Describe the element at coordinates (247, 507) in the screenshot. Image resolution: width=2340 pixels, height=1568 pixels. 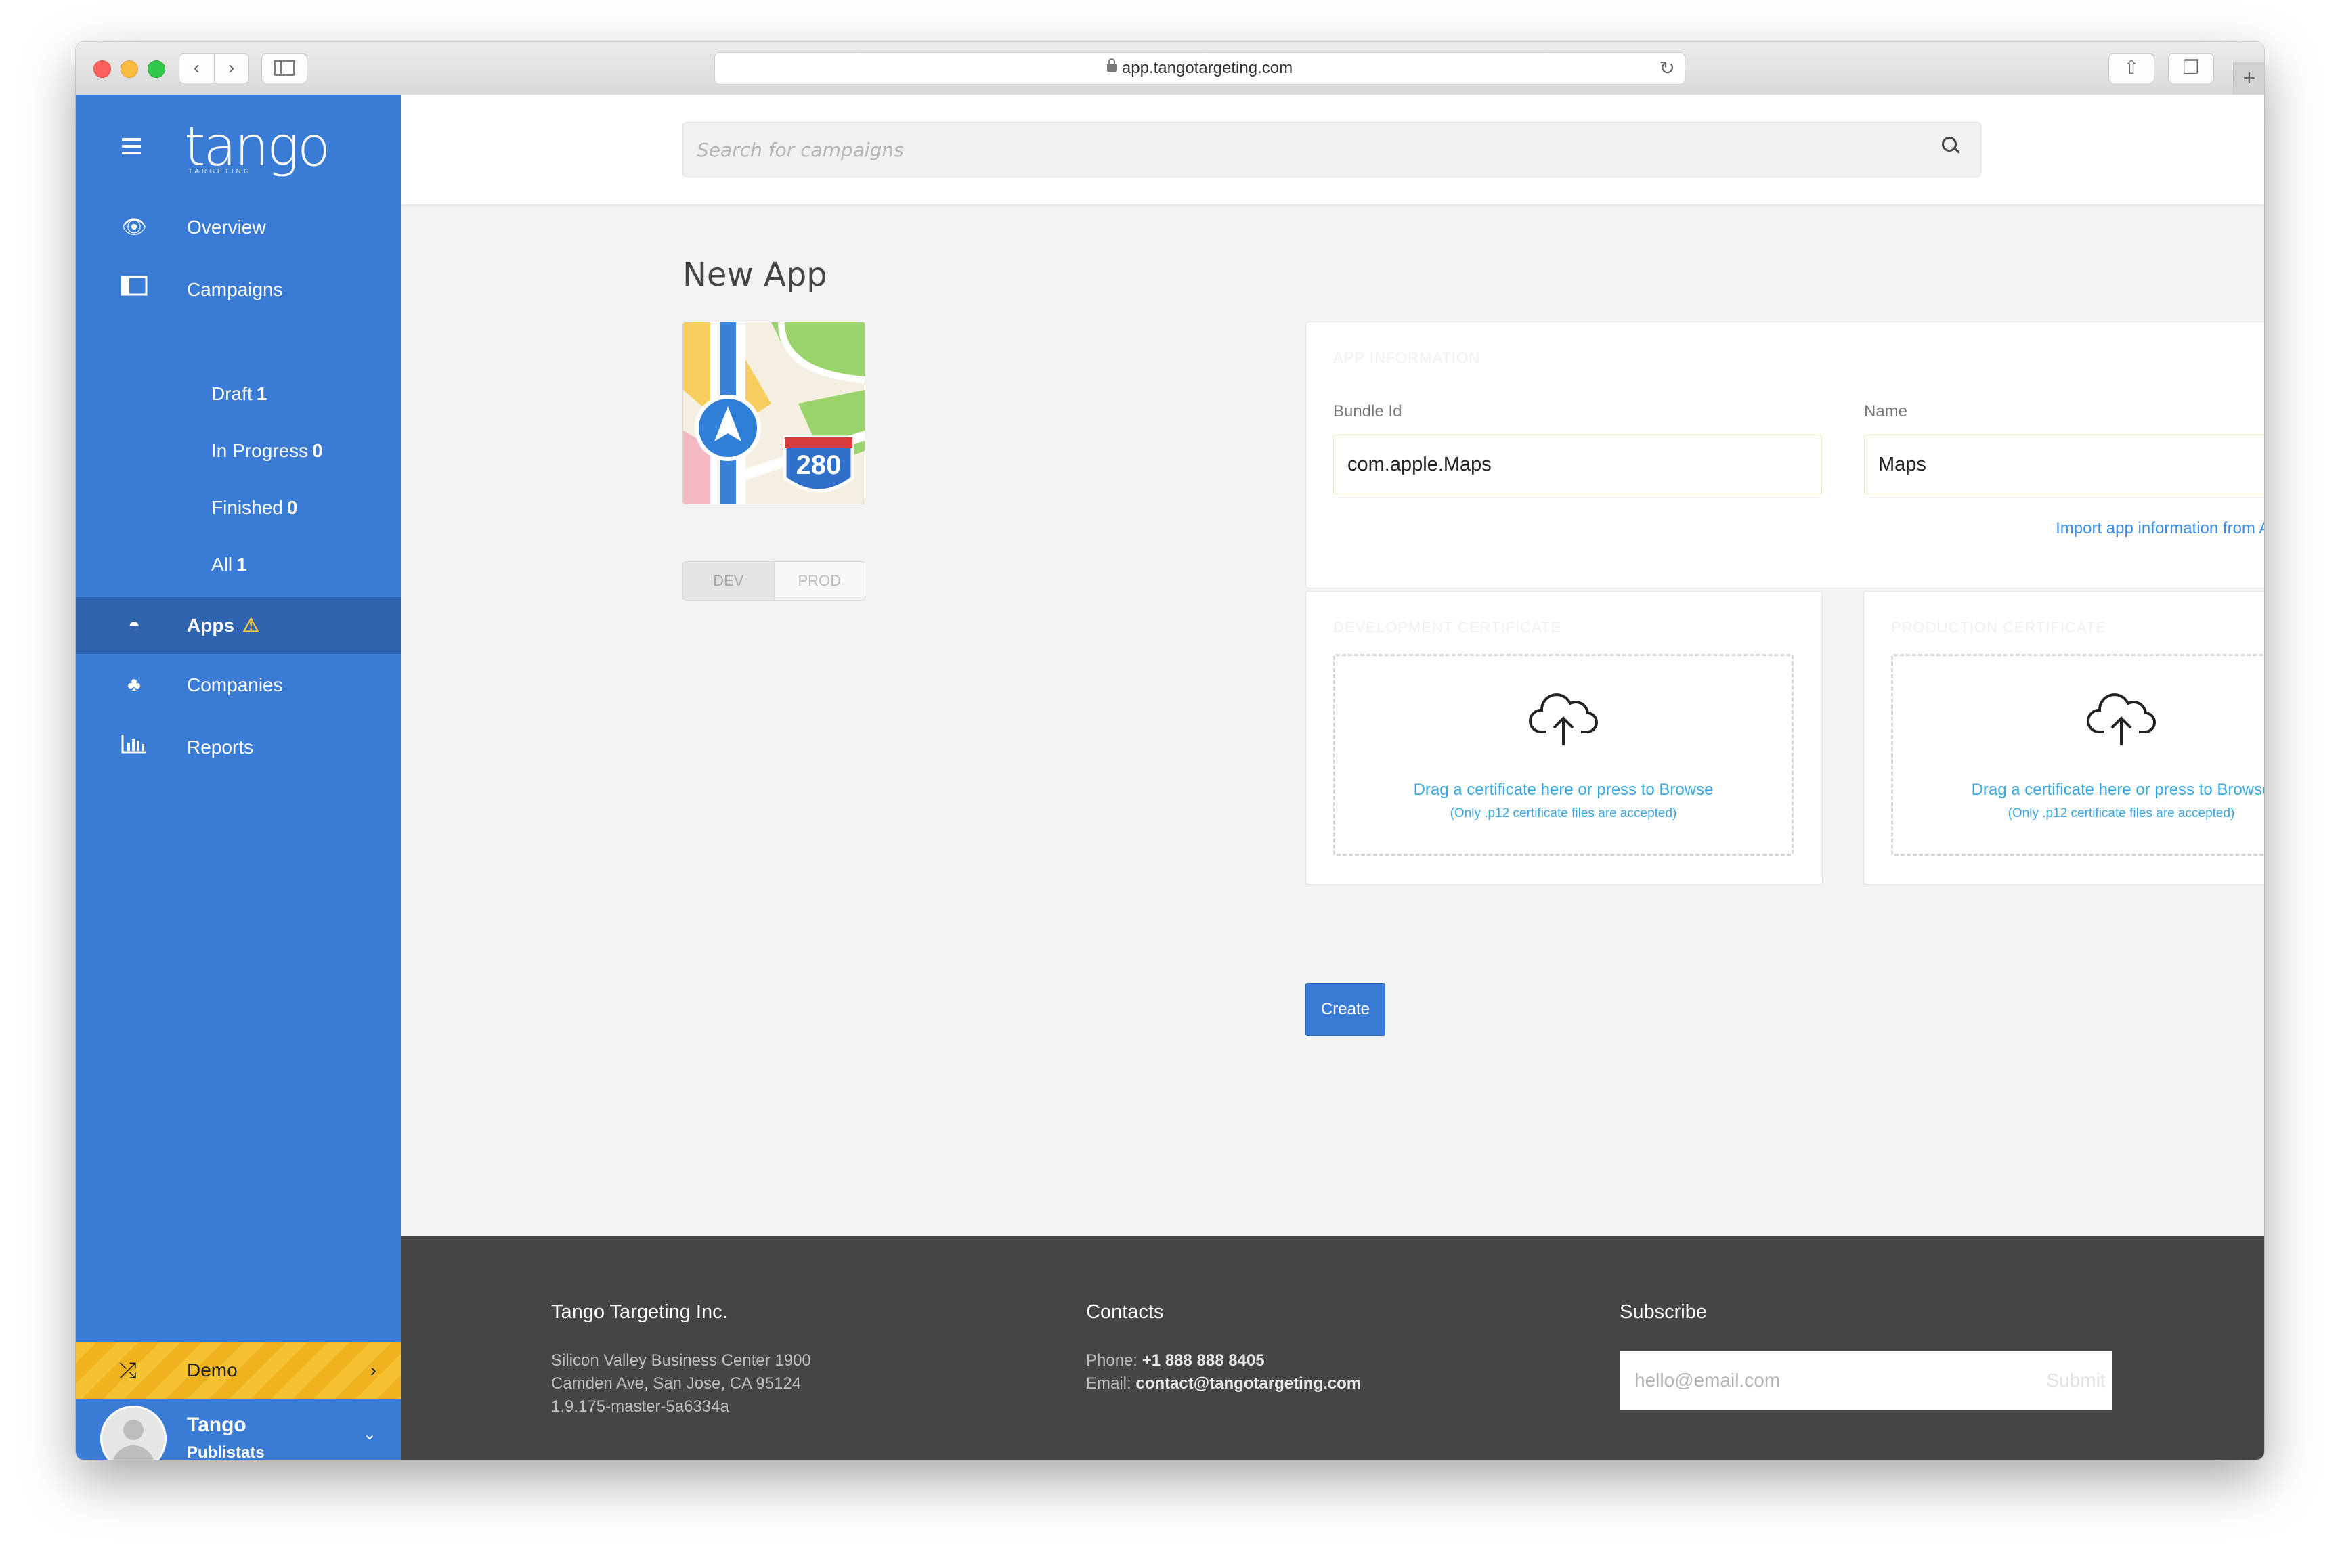
I see `sub-item-label: Finished` at that location.